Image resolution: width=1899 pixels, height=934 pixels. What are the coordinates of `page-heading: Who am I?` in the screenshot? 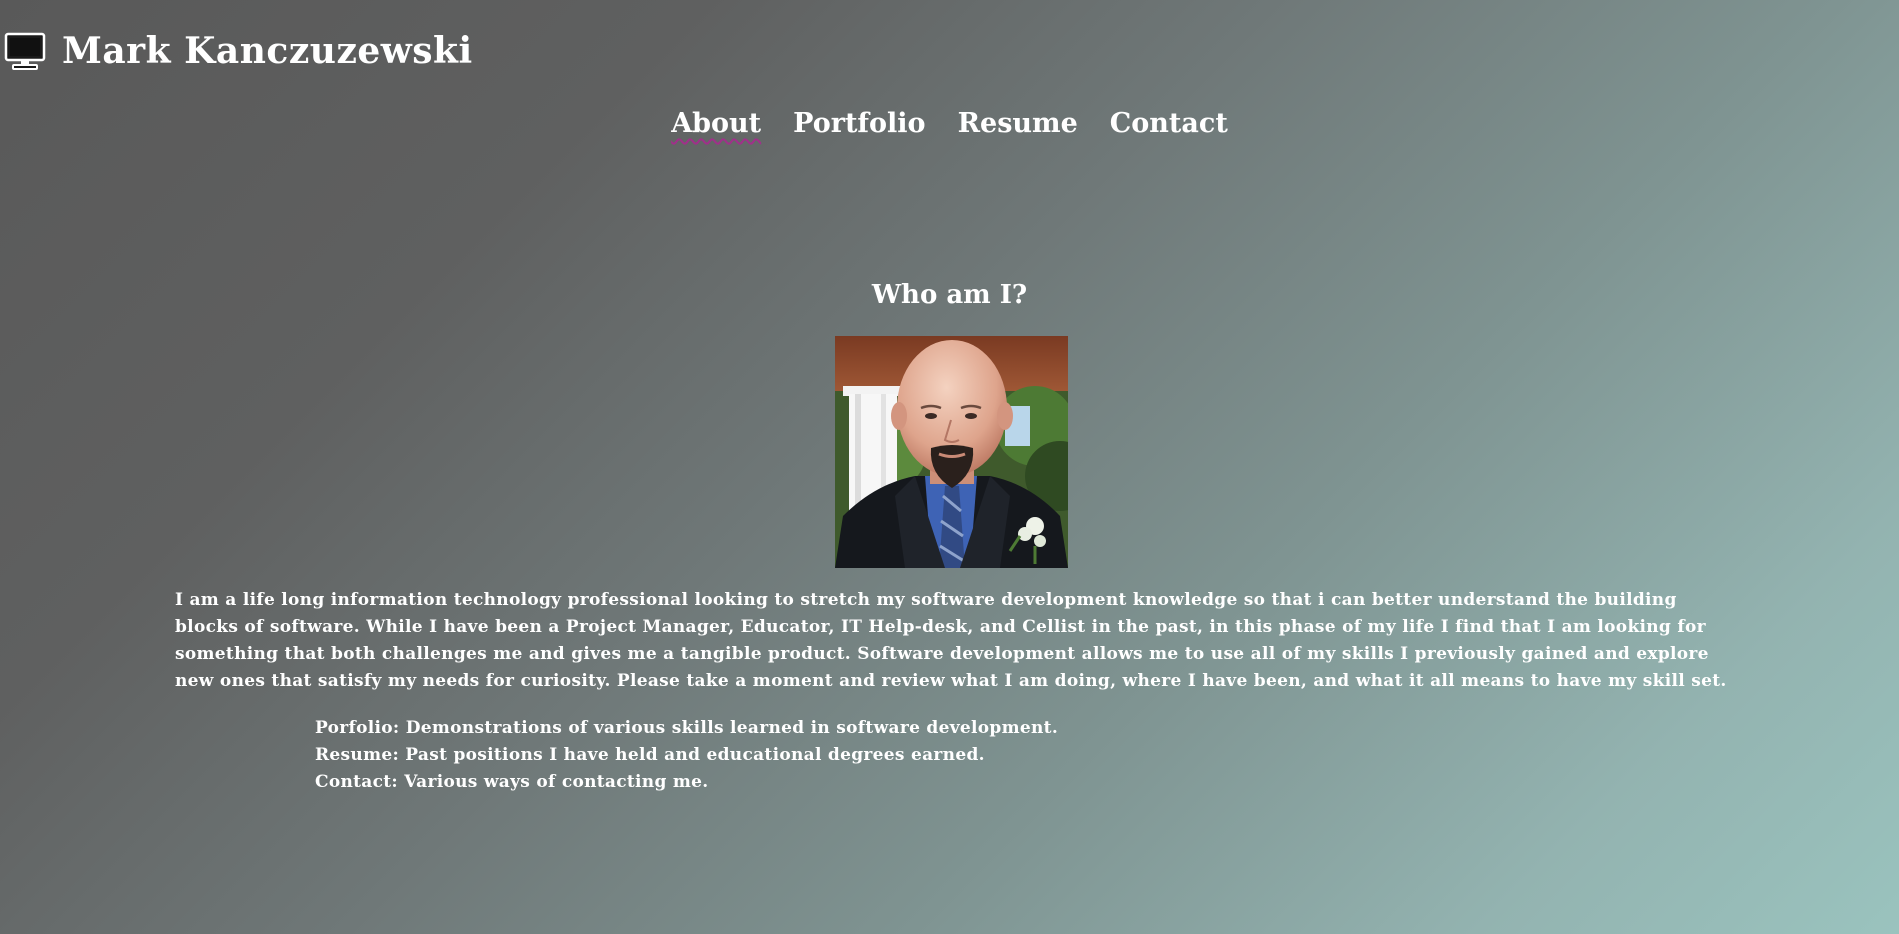 It's located at (949, 295).